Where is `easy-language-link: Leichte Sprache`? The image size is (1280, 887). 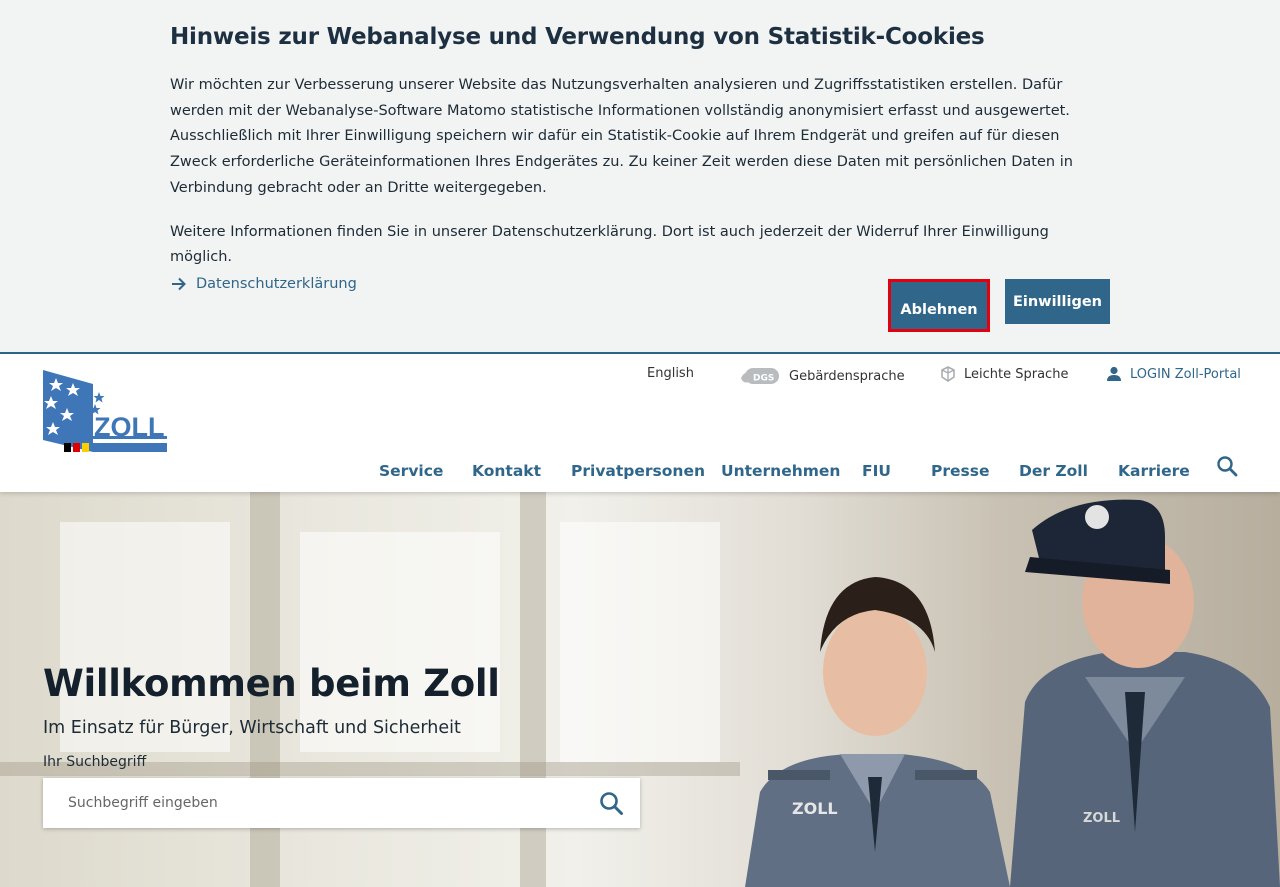 easy-language-link: Leichte Sprache is located at coordinates (1004, 374).